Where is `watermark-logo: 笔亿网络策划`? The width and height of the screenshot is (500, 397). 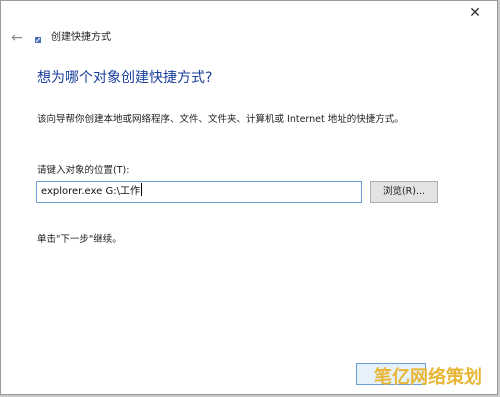 watermark-logo: 笔亿网络策划 is located at coordinates (428, 377).